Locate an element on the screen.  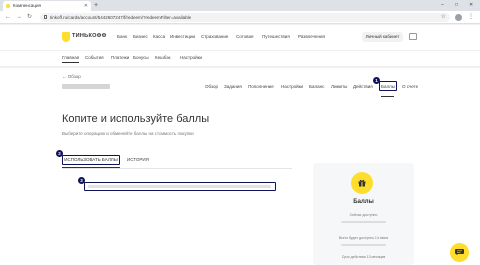
account-name-redacted is located at coordinates (86, 86).